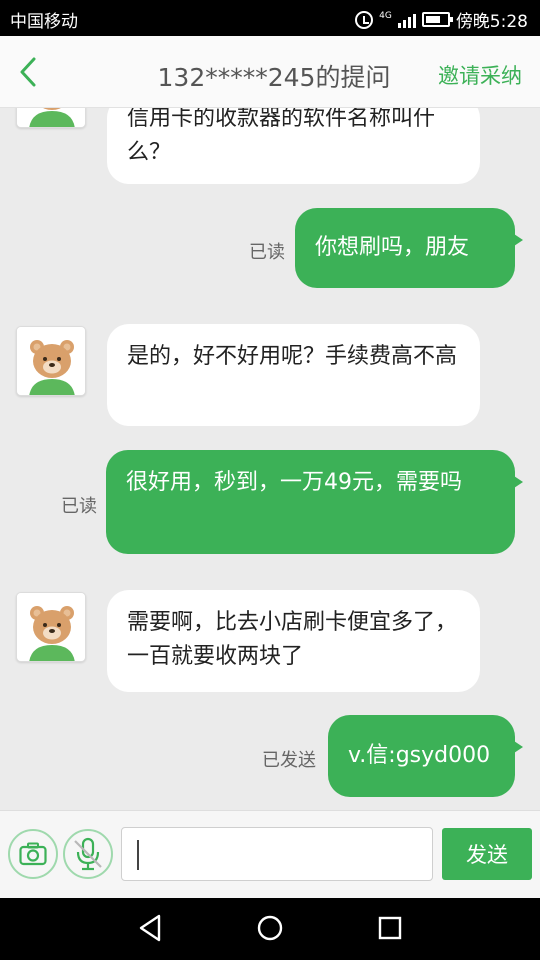 The width and height of the screenshot is (540, 960). Describe the element at coordinates (480, 75) in the screenshot. I see `invite-accept-button: 邀请采纳` at that location.